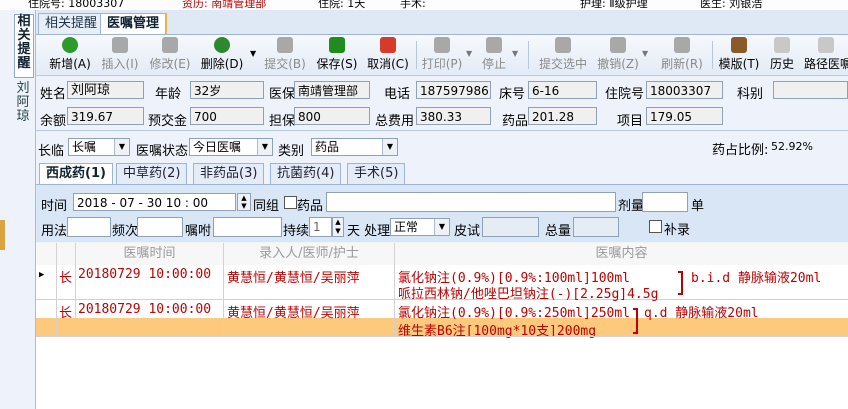  I want to click on process-select: 正常 ▼, so click(420, 227).